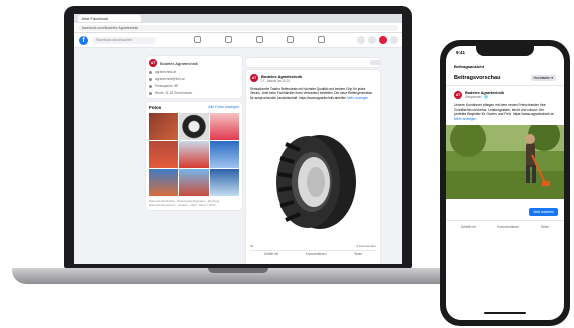  I want to click on page-header: AT Bodelex Agrartechnik, so click(194, 63).